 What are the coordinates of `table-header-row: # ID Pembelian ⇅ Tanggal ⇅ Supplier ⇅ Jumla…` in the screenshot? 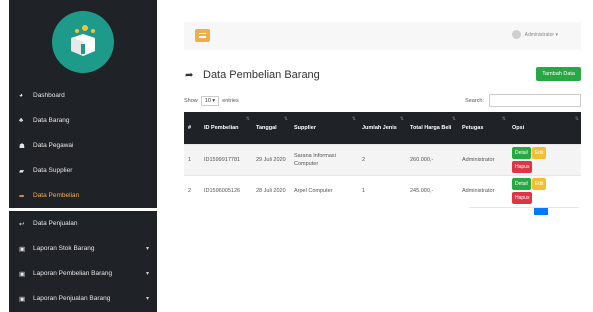 It's located at (382, 128).